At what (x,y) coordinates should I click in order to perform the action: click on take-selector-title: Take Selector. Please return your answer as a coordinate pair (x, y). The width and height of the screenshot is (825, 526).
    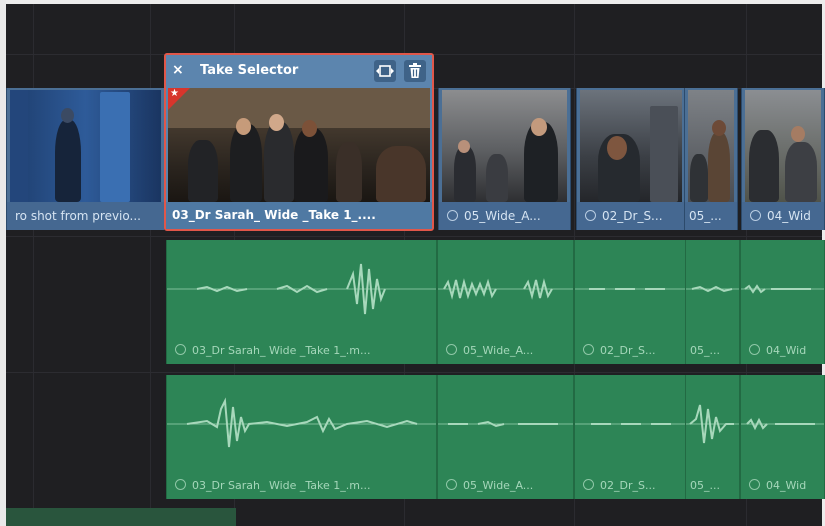
    Looking at the image, I should click on (249, 70).